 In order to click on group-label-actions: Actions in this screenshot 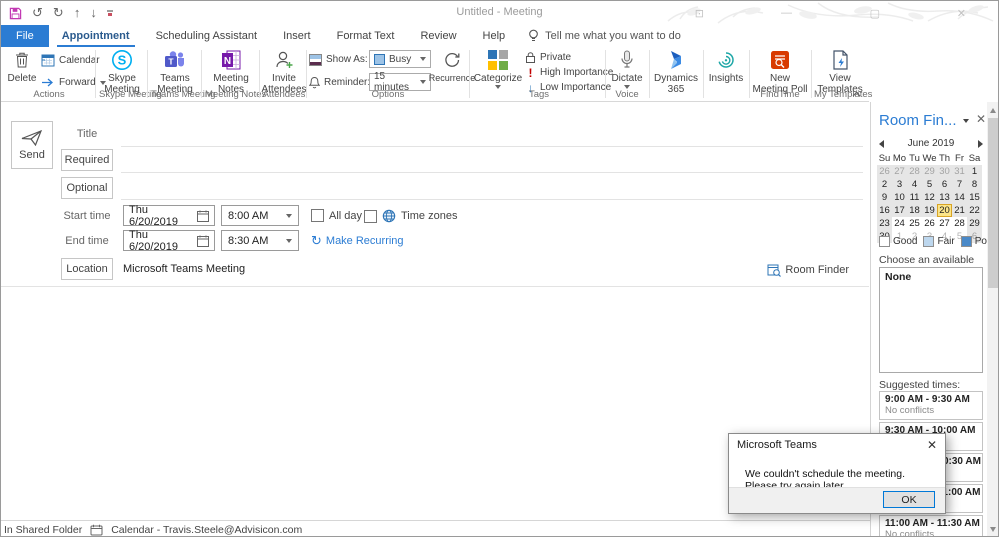, I will do `click(49, 94)`.